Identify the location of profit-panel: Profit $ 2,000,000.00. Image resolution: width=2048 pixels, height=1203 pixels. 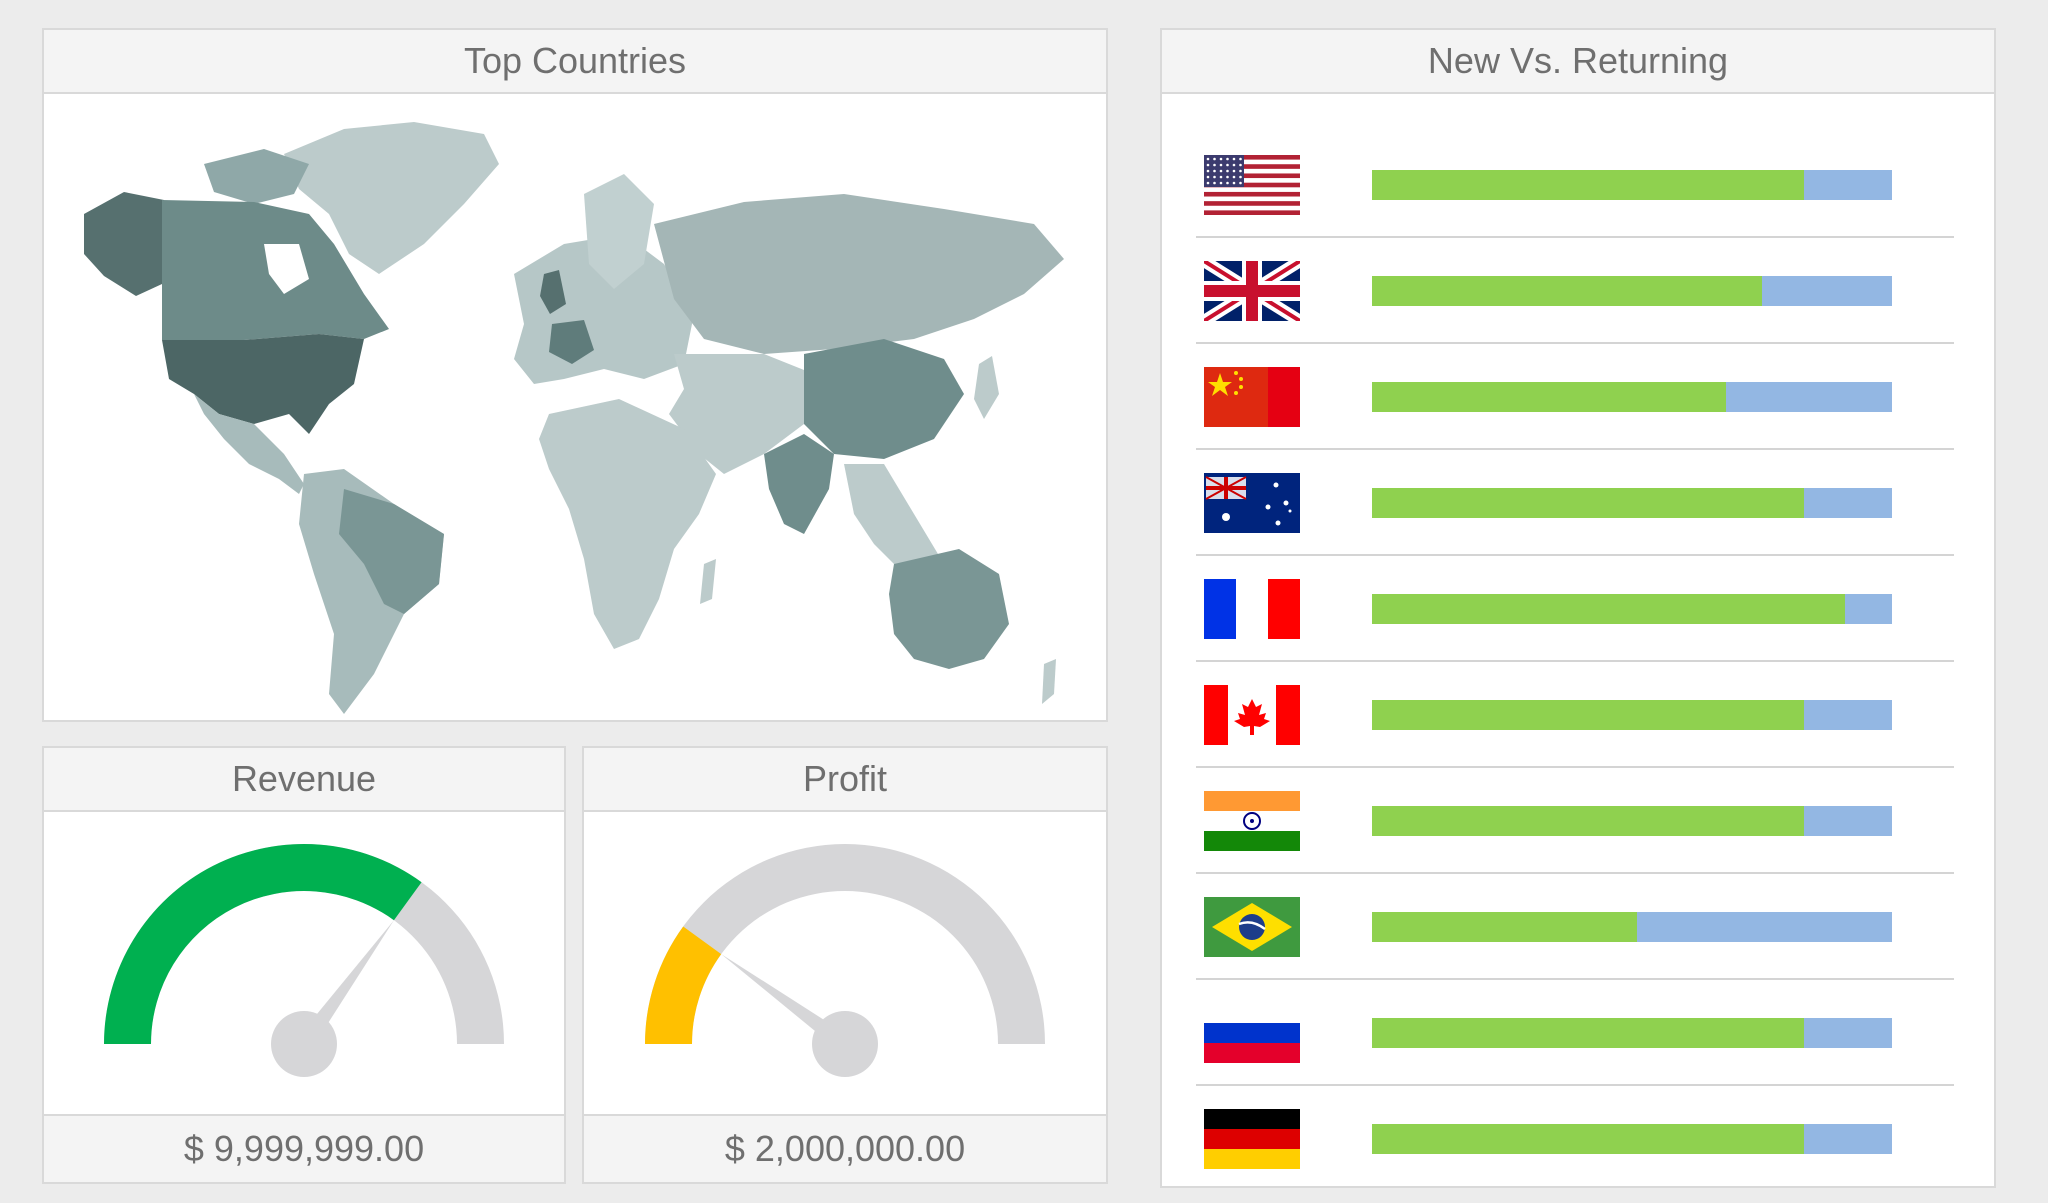
(845, 965).